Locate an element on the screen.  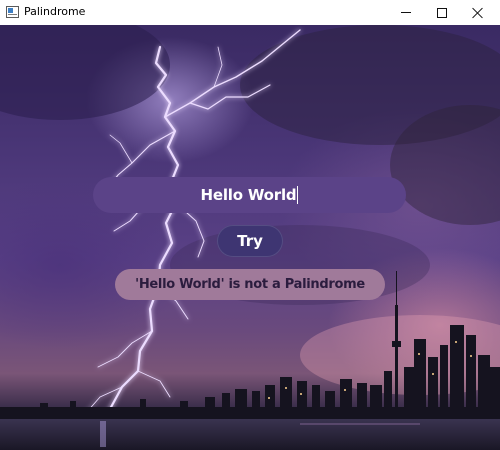
text-input-value: Hello World is located at coordinates (248, 195).